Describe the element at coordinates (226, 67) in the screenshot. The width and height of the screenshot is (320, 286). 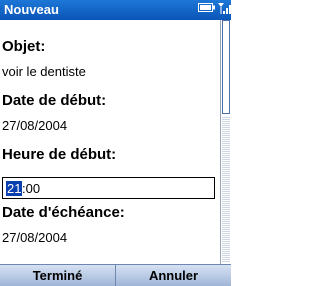
I see `scroll-thumb` at that location.